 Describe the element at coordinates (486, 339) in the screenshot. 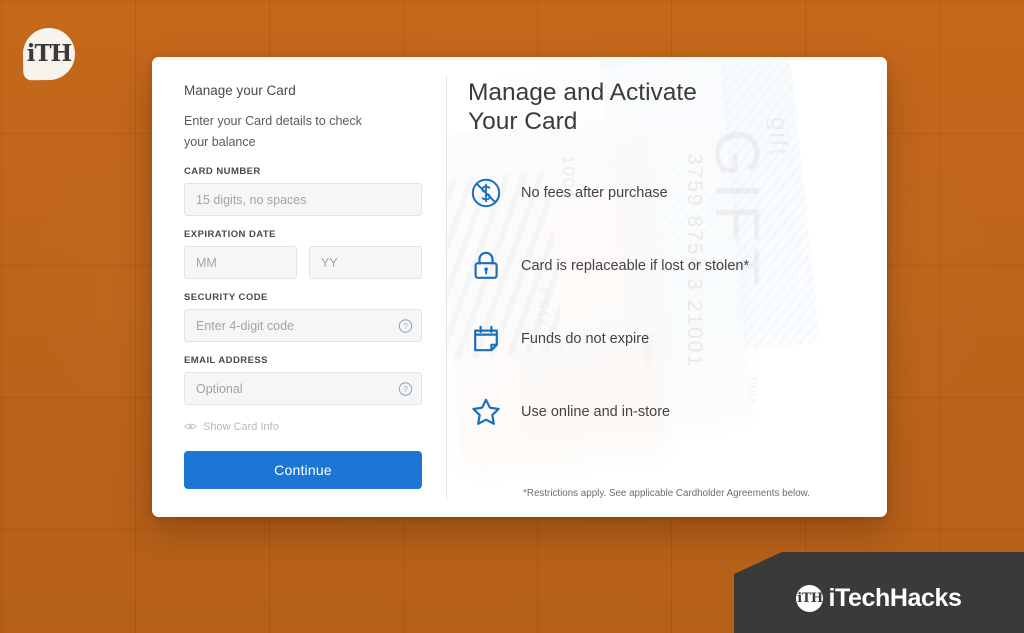

I see `calendar-icon` at that location.